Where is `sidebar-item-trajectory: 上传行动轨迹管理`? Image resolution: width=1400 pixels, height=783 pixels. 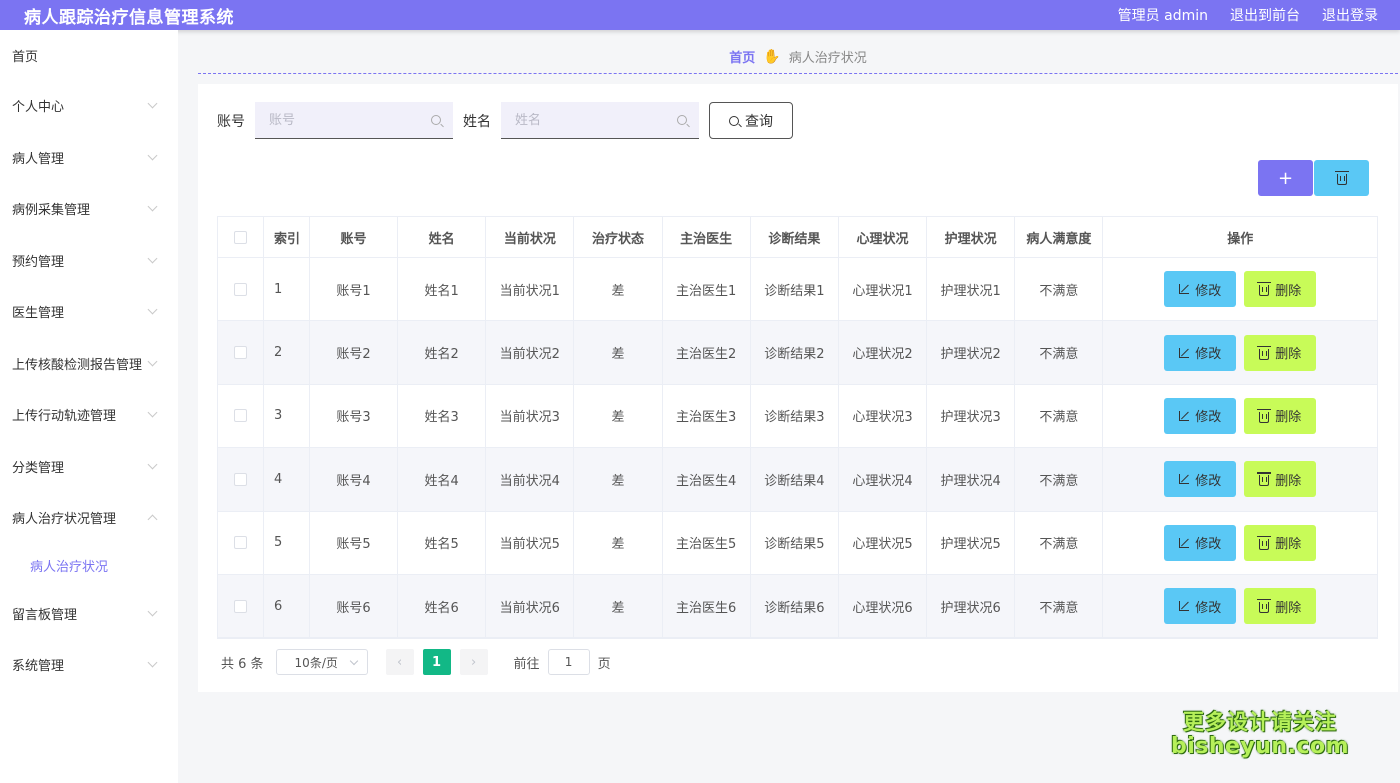 sidebar-item-trajectory: 上传行动轨迹管理 is located at coordinates (89, 415).